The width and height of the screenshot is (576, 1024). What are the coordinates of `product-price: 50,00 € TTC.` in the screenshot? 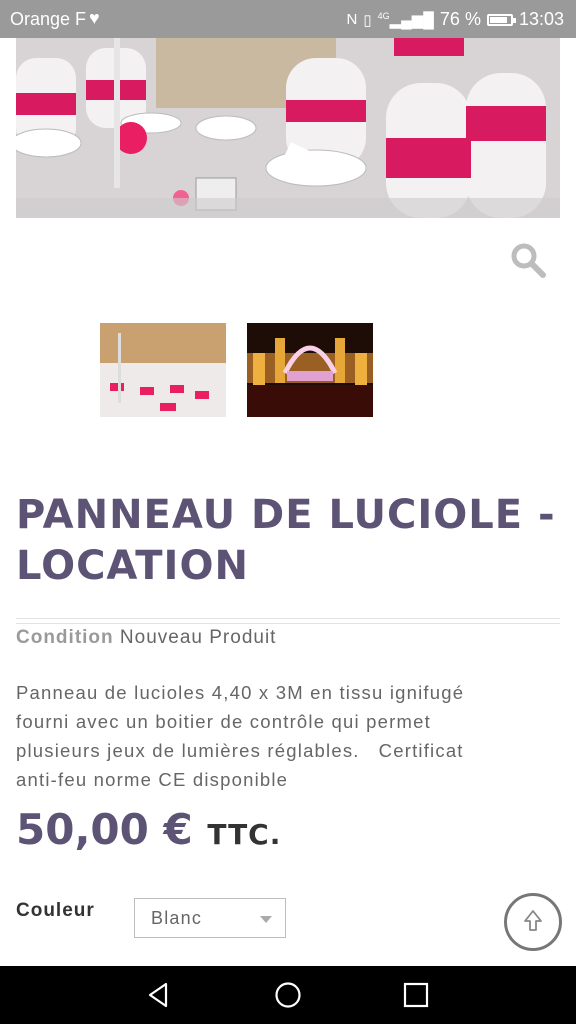 It's located at (148, 829).